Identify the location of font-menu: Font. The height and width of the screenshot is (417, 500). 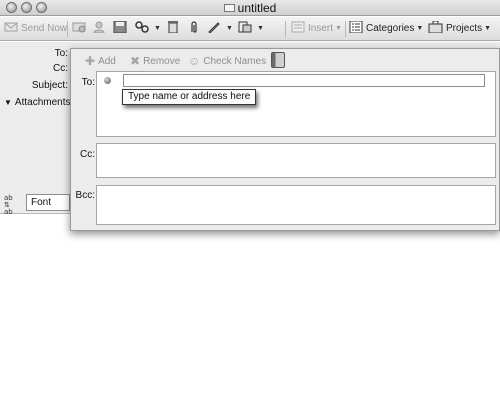
(48, 202).